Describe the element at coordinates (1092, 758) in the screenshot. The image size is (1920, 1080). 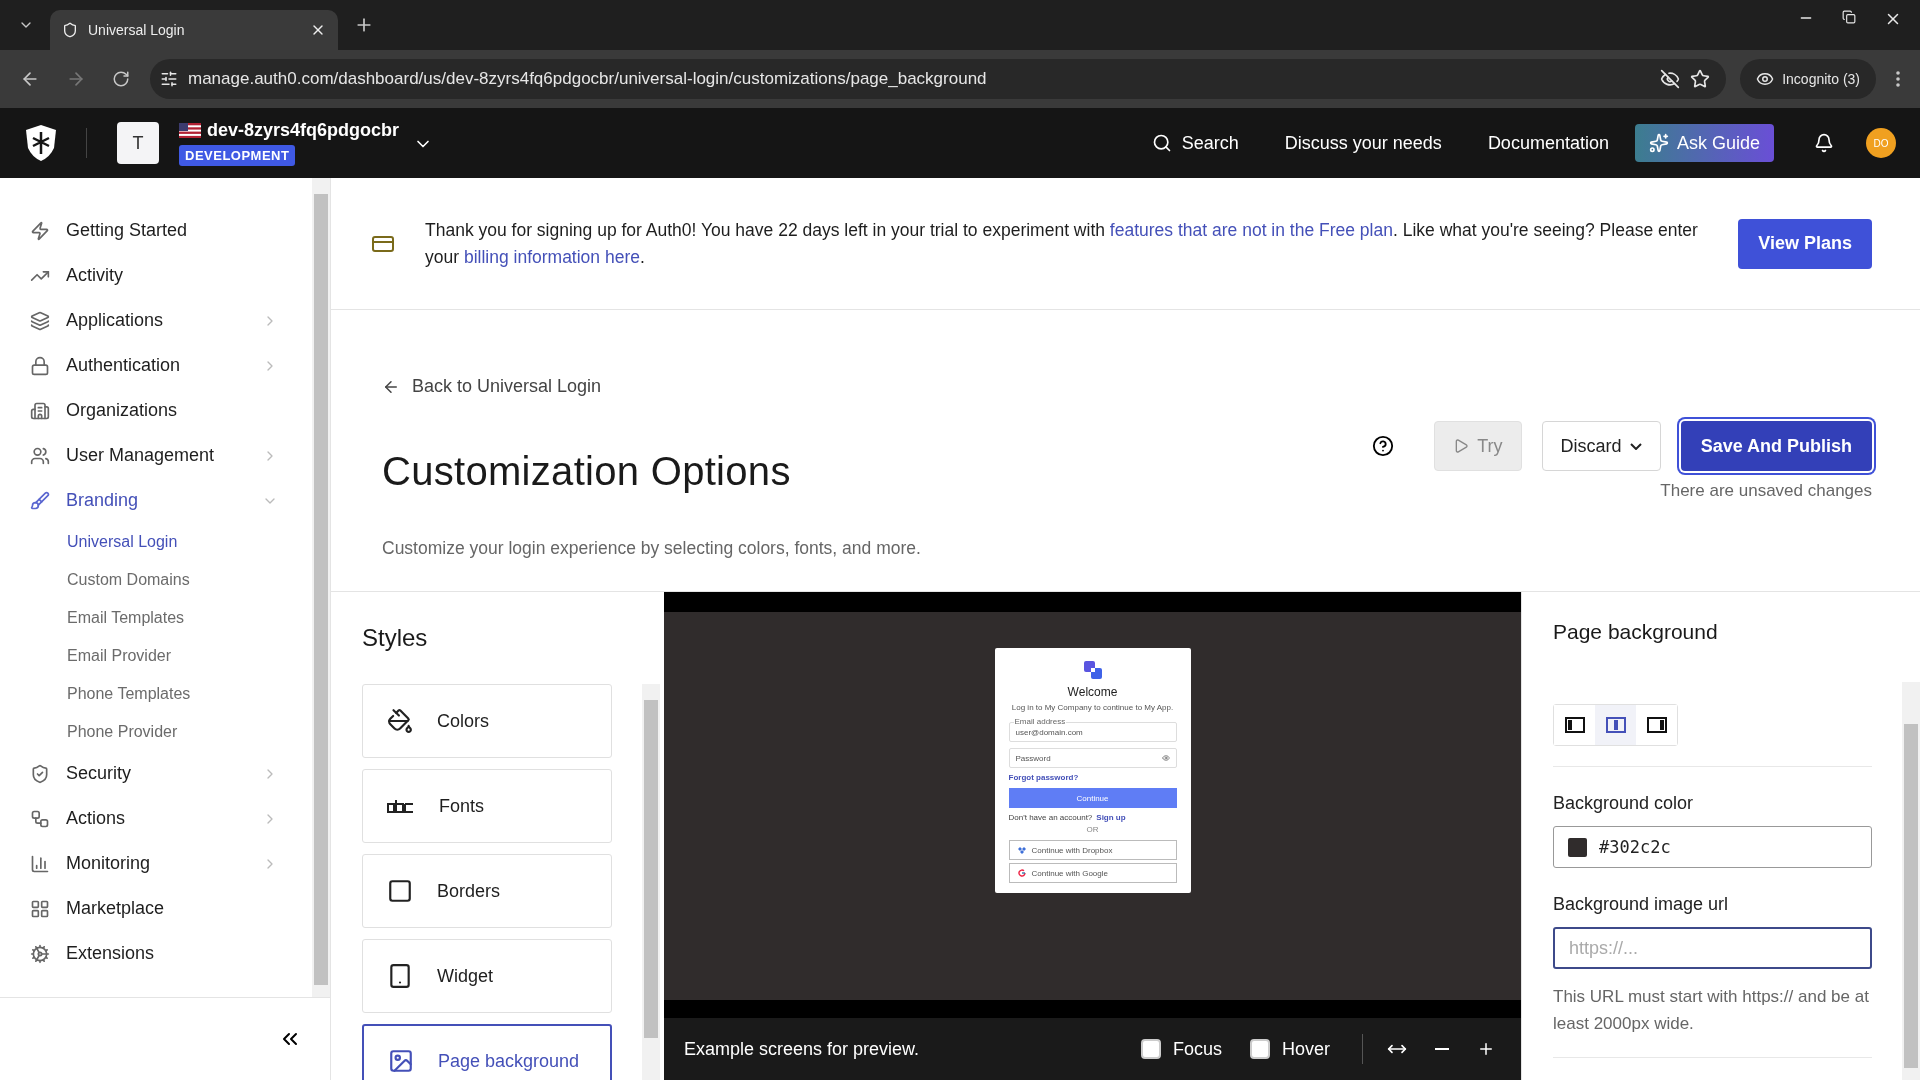
I see `password-field: Password` at that location.